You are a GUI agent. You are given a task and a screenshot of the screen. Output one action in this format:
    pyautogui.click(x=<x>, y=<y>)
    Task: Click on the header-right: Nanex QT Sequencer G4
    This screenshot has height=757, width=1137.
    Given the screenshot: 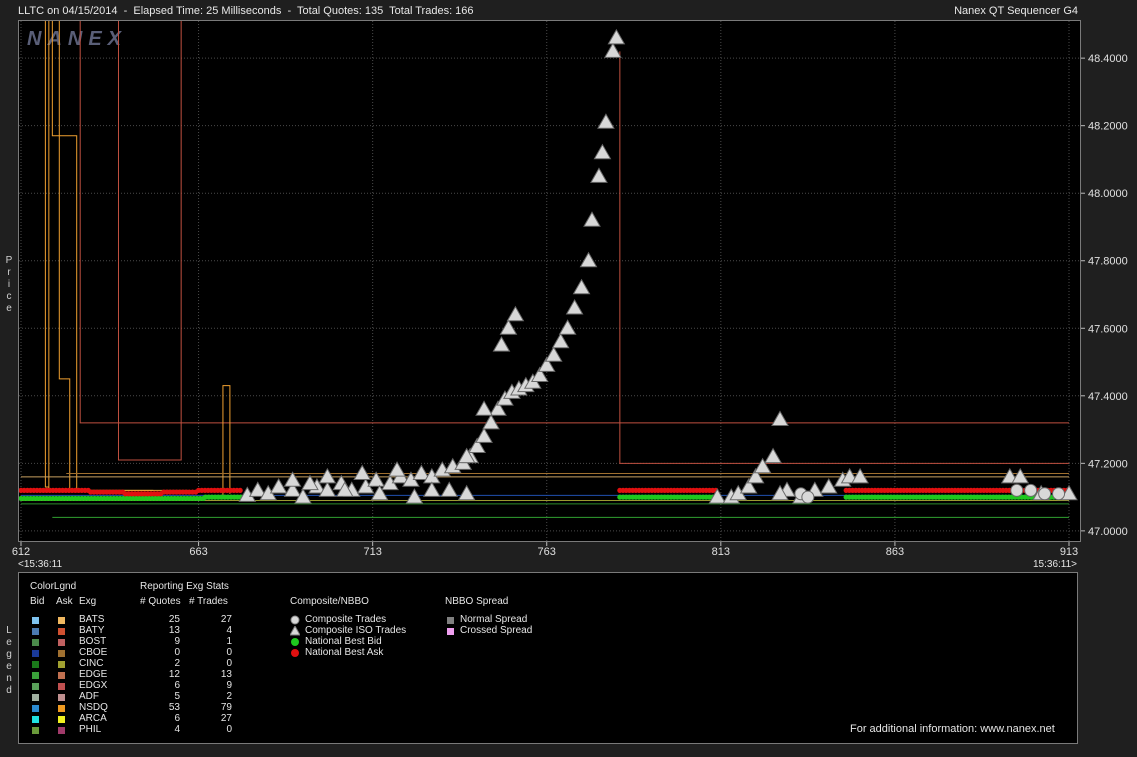 What is the action you would take?
    pyautogui.click(x=1016, y=11)
    